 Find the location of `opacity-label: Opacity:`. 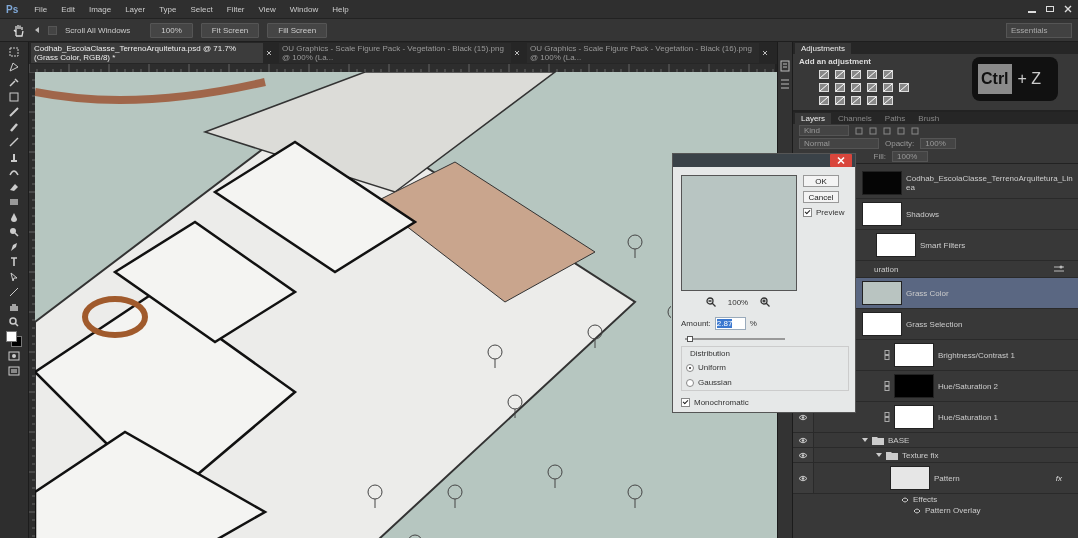

opacity-label: Opacity: is located at coordinates (900, 143).